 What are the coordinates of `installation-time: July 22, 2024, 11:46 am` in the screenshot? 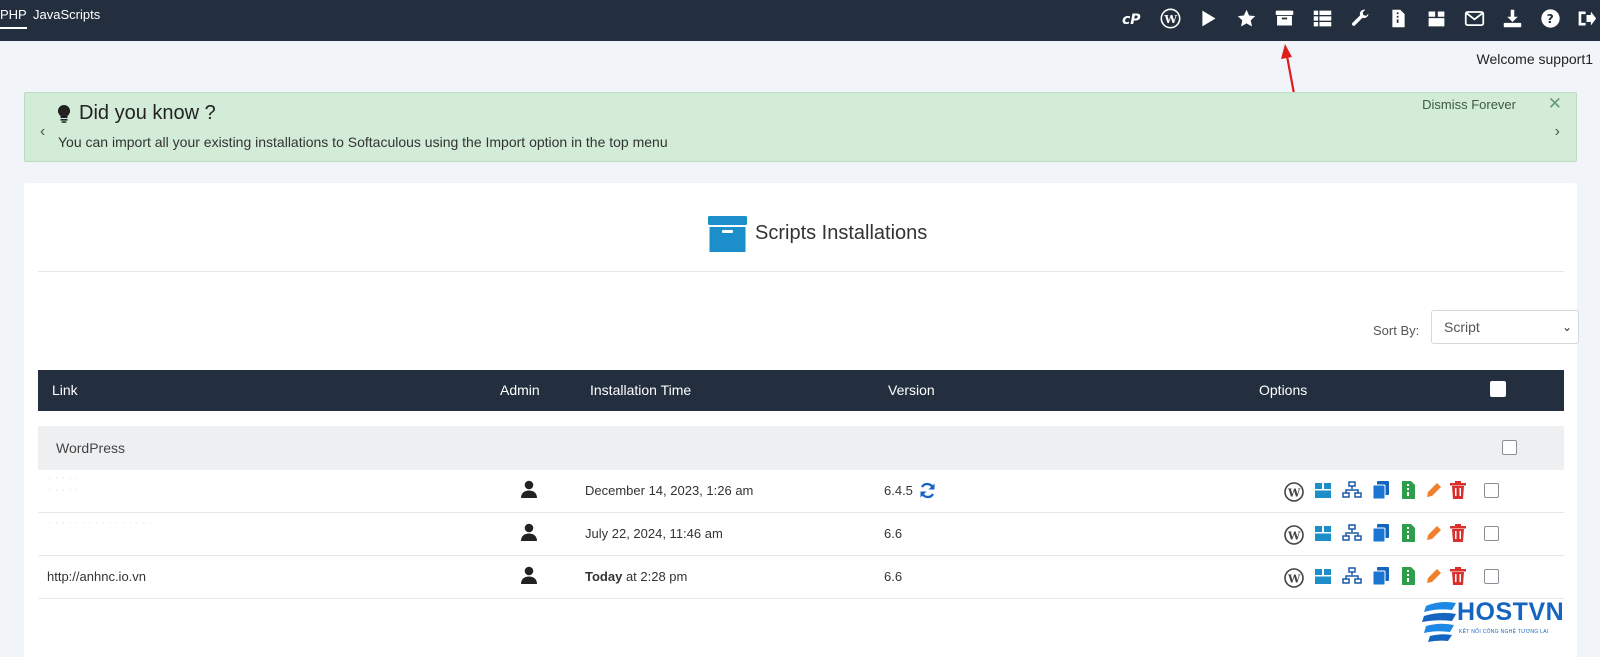 It's located at (654, 533).